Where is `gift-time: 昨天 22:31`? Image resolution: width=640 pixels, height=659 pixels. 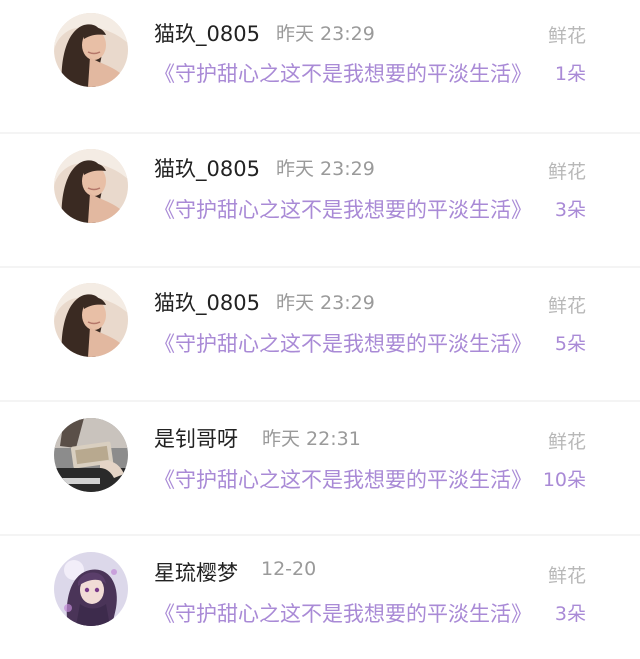 gift-time: 昨天 22:31 is located at coordinates (311, 439).